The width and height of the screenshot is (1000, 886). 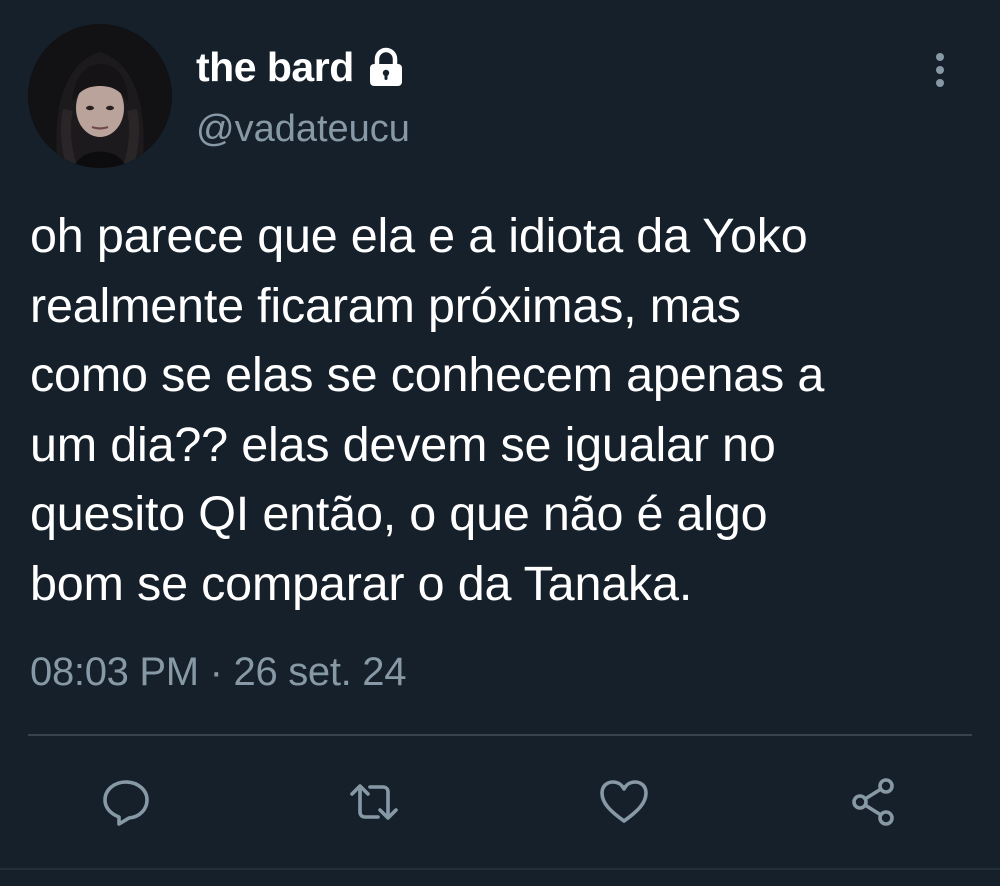 What do you see at coordinates (275, 67) in the screenshot?
I see `display-name: the bard` at bounding box center [275, 67].